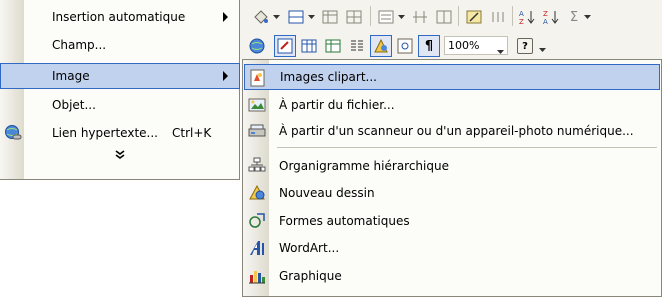 This screenshot has width=662, height=297. I want to click on zoom-combo: 100%, so click(476, 45).